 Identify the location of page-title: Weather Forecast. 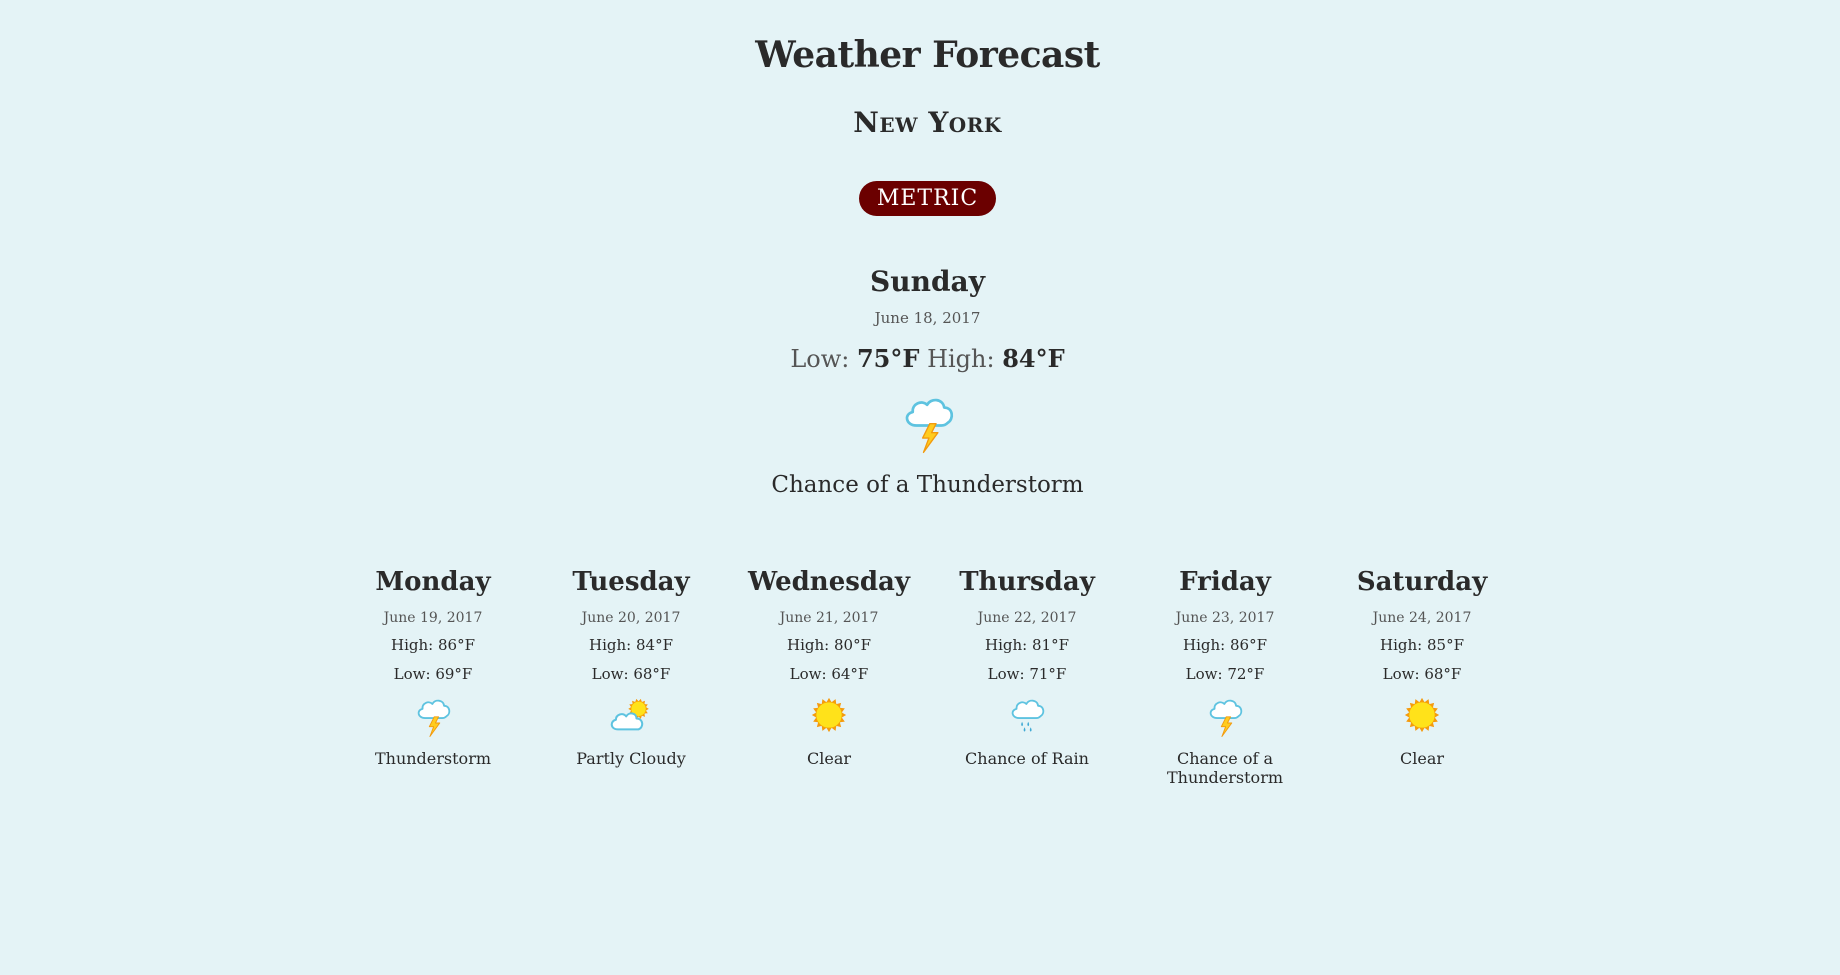
(927, 55).